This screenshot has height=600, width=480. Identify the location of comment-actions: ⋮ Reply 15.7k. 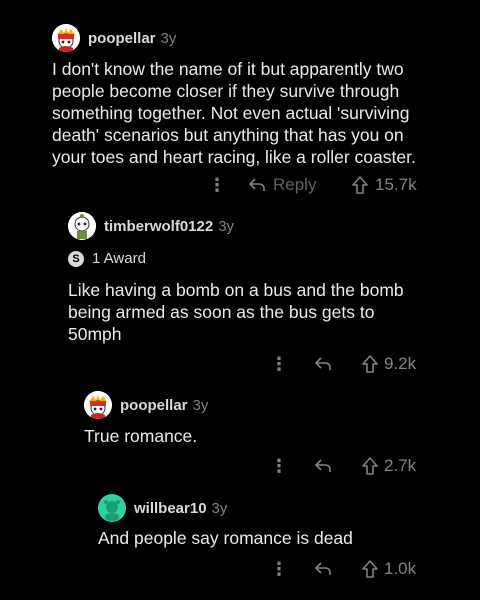
(240, 185).